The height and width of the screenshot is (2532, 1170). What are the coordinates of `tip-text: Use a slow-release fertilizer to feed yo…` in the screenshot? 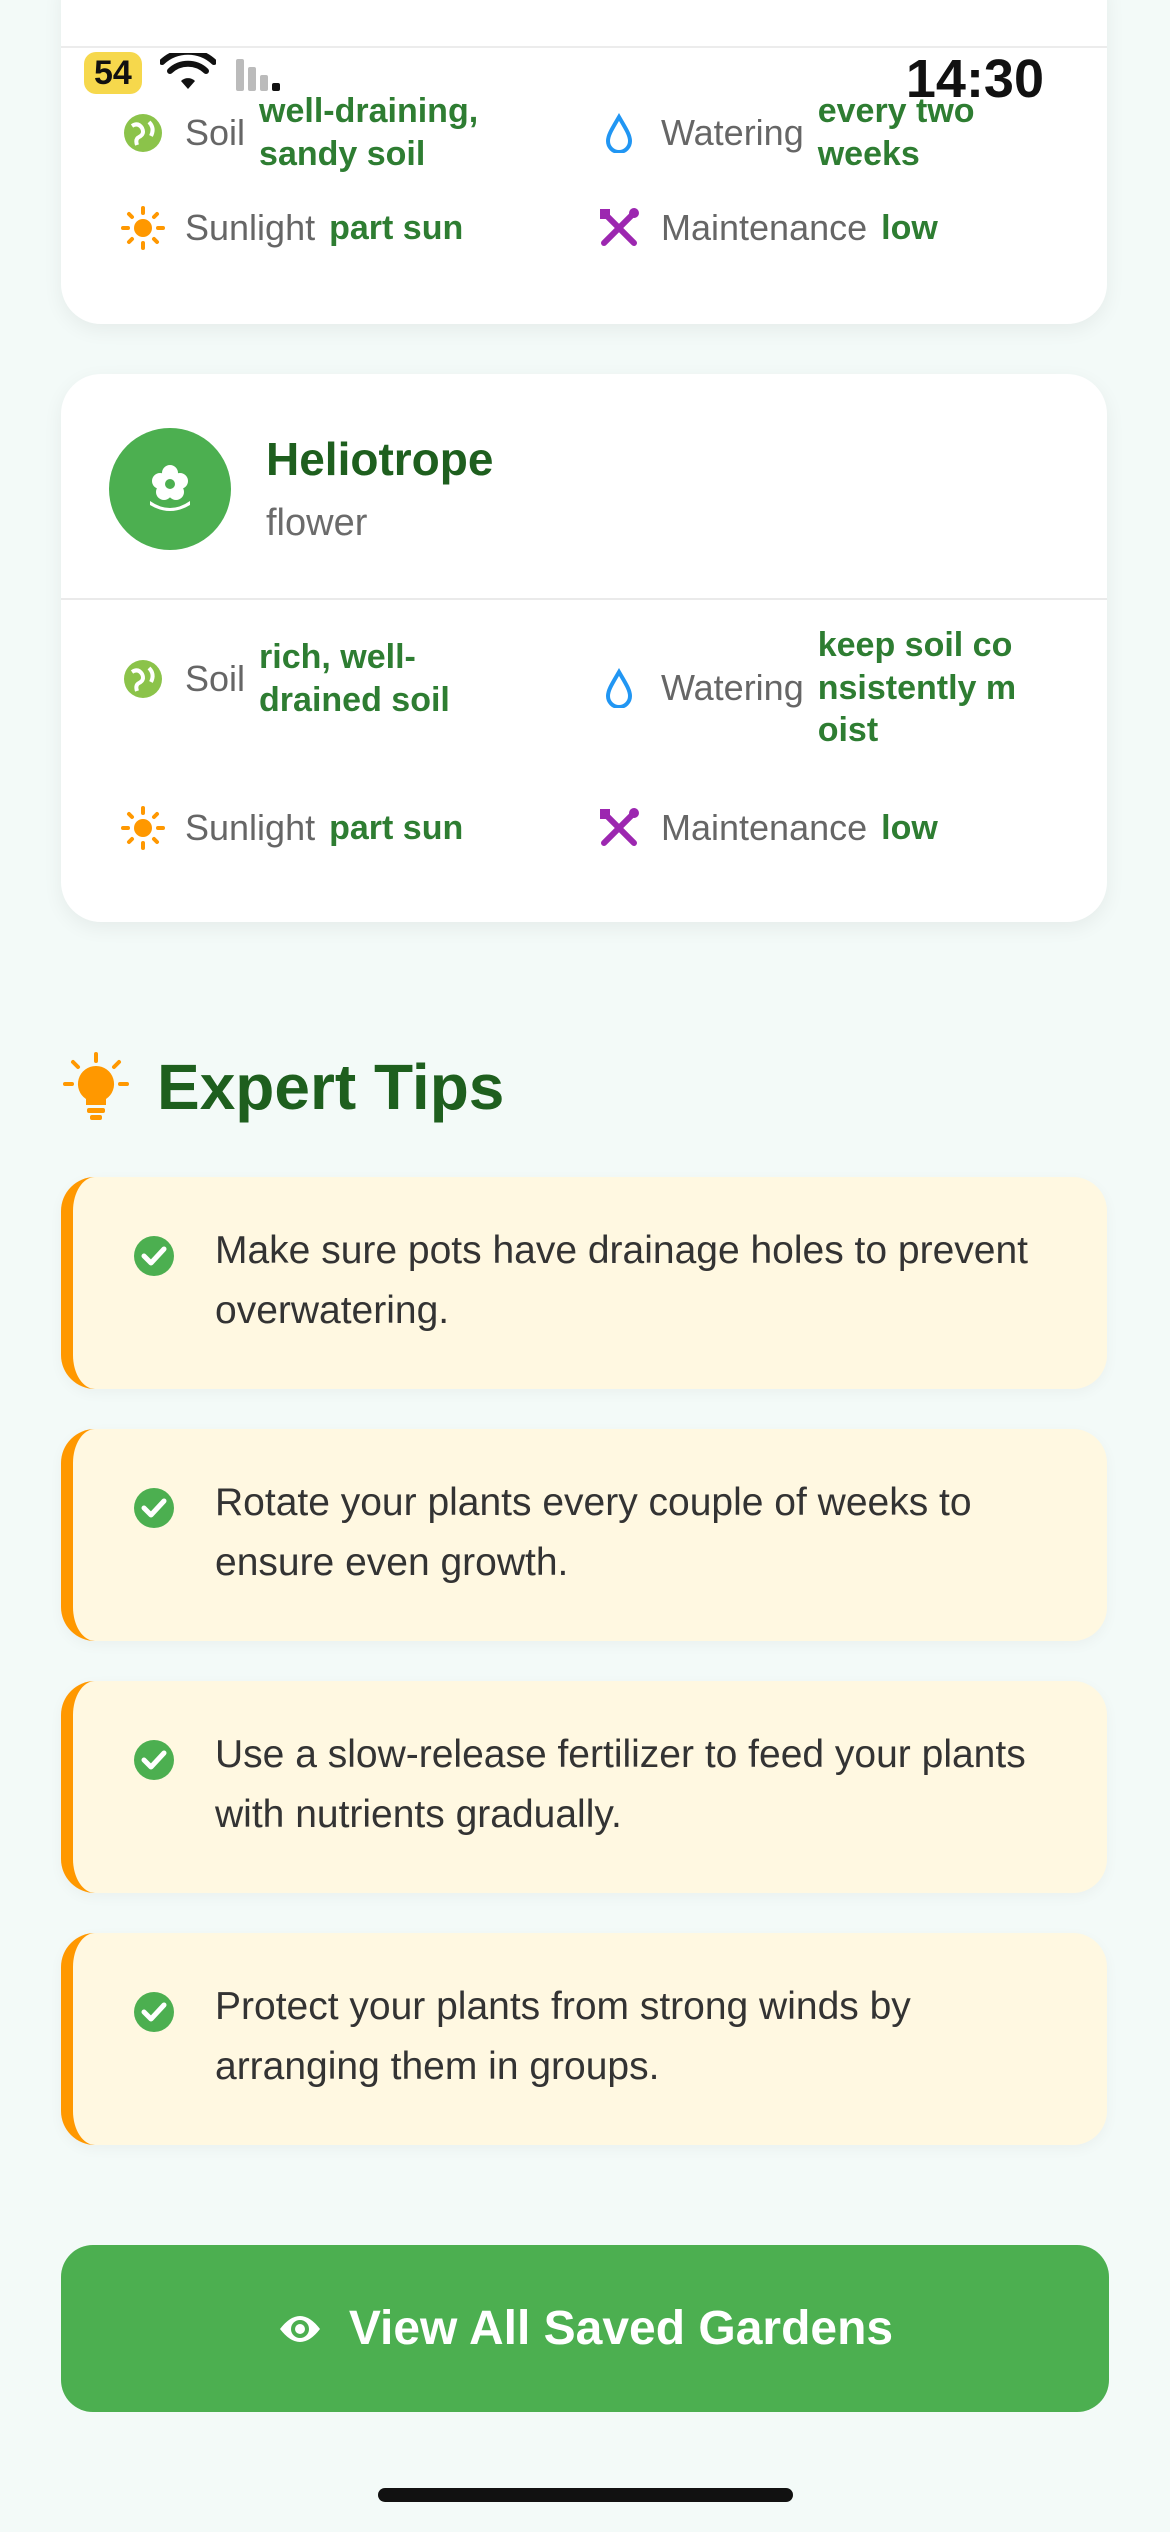 It's located at (620, 1784).